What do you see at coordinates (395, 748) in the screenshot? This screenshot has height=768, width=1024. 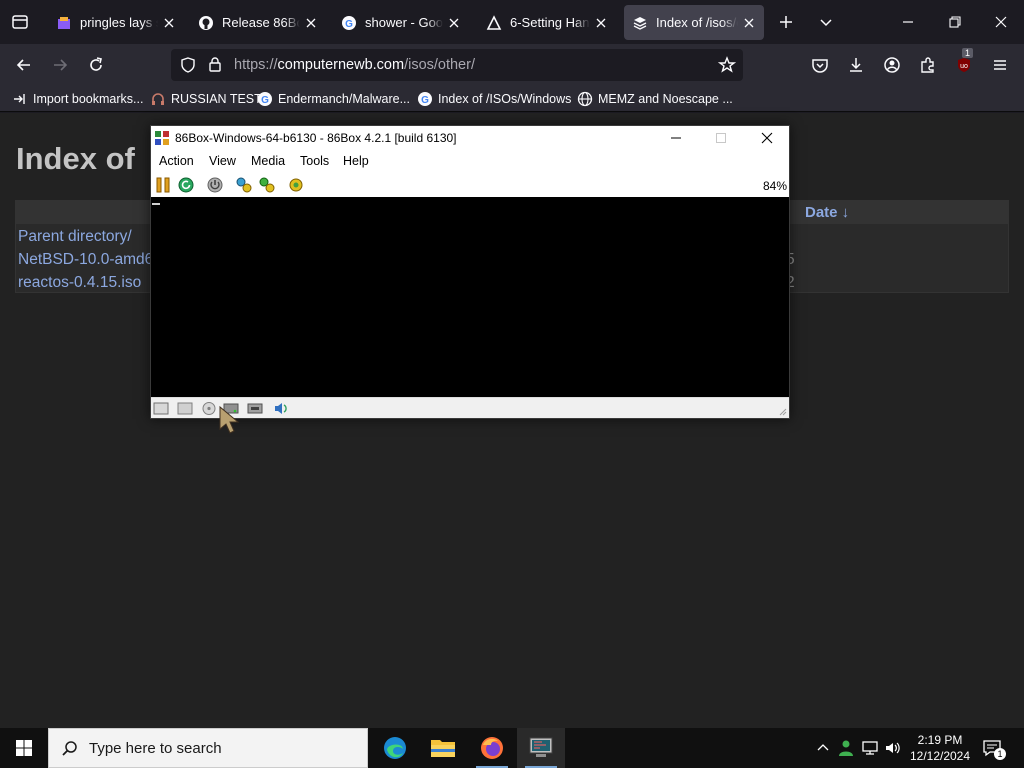 I see `taskbar-edge` at bounding box center [395, 748].